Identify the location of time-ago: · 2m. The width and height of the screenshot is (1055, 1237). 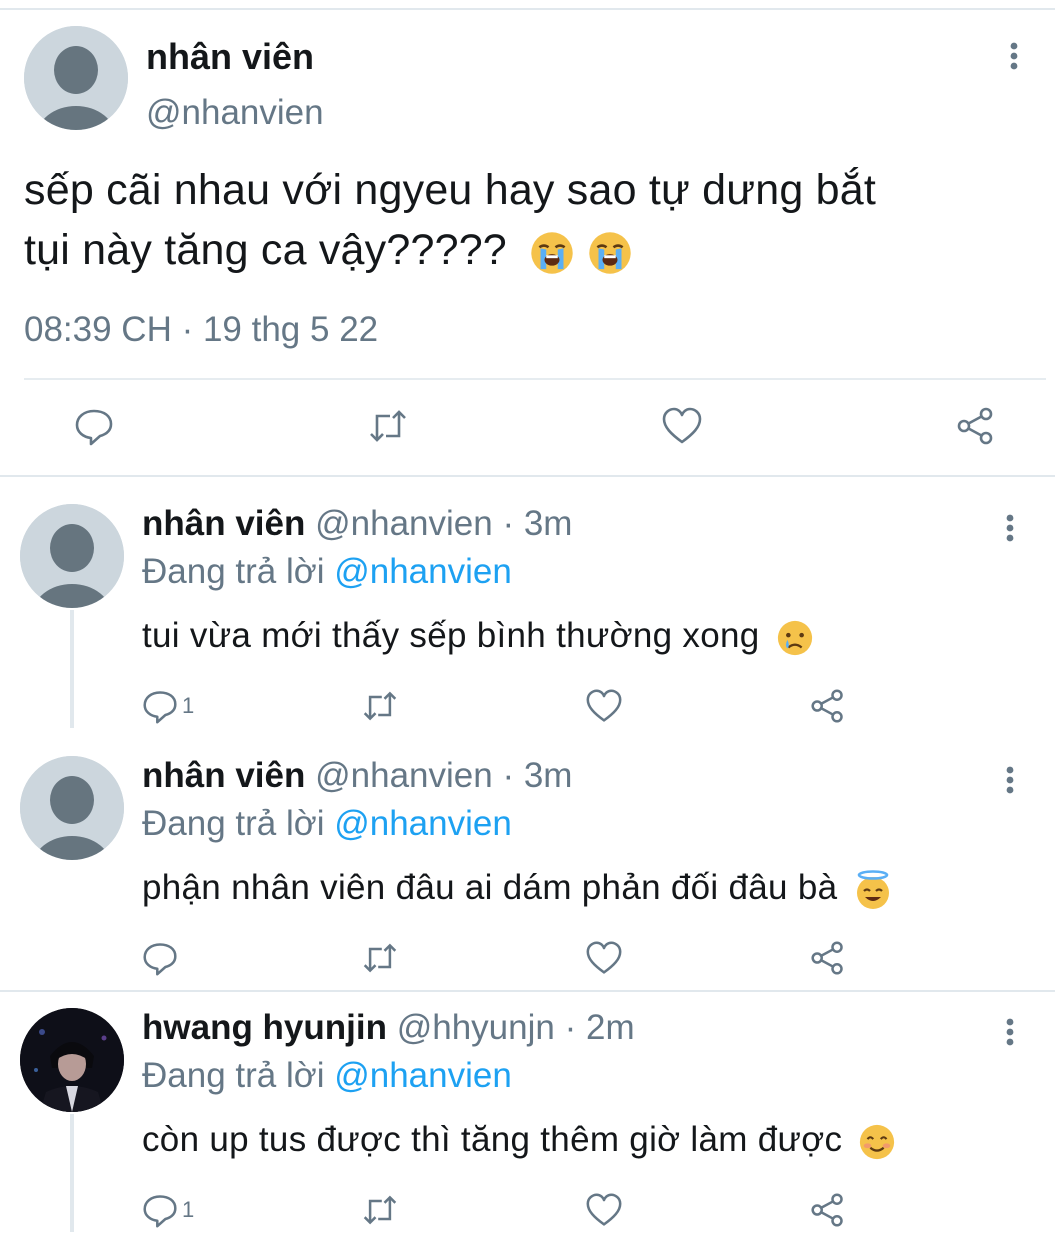
(599, 1027).